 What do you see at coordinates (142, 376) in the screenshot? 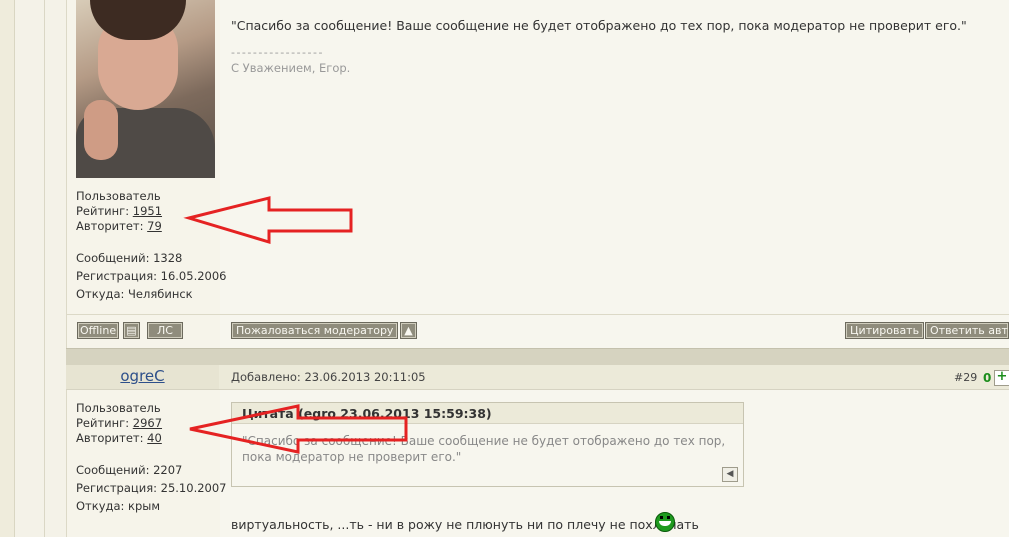
I see `post2-author-link: ogreC` at bounding box center [142, 376].